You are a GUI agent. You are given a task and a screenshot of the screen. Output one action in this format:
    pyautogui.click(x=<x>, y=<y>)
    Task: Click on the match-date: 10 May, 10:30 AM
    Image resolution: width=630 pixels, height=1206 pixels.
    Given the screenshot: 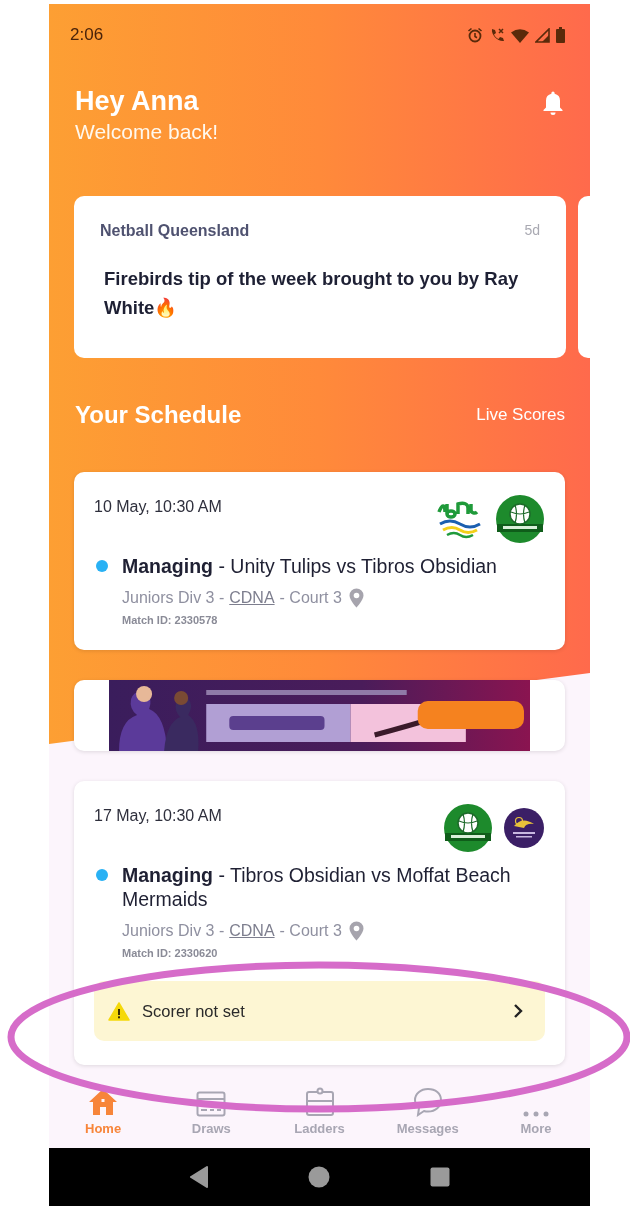 What is the action you would take?
    pyautogui.click(x=158, y=507)
    